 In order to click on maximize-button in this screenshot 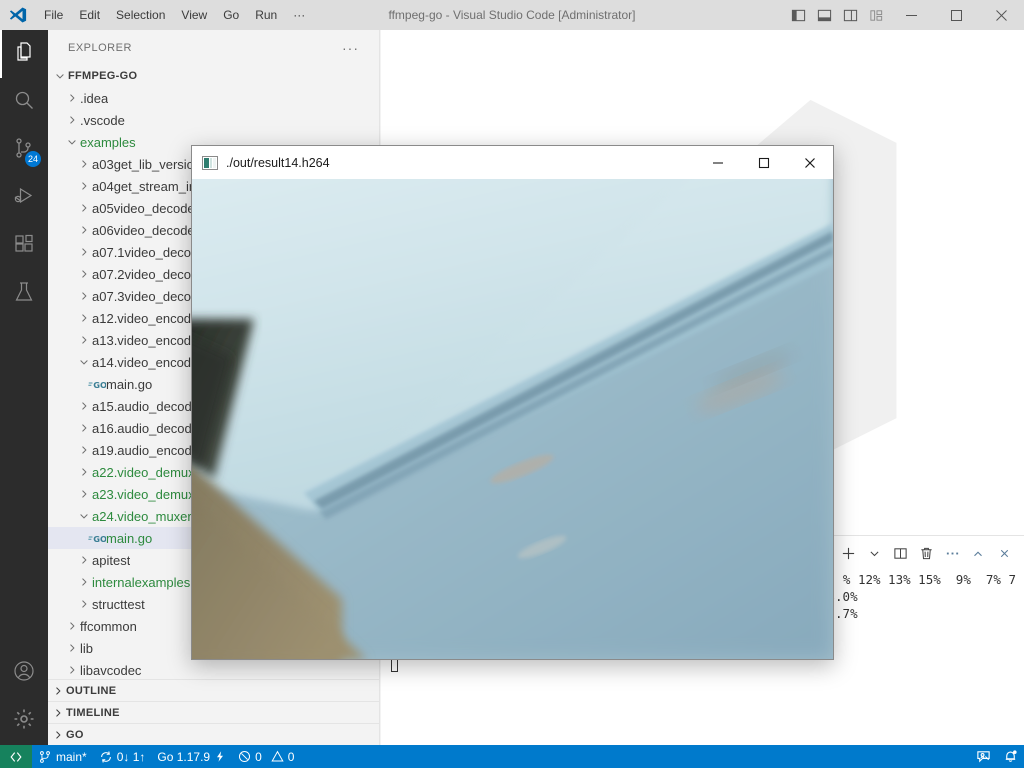, I will do `click(956, 15)`.